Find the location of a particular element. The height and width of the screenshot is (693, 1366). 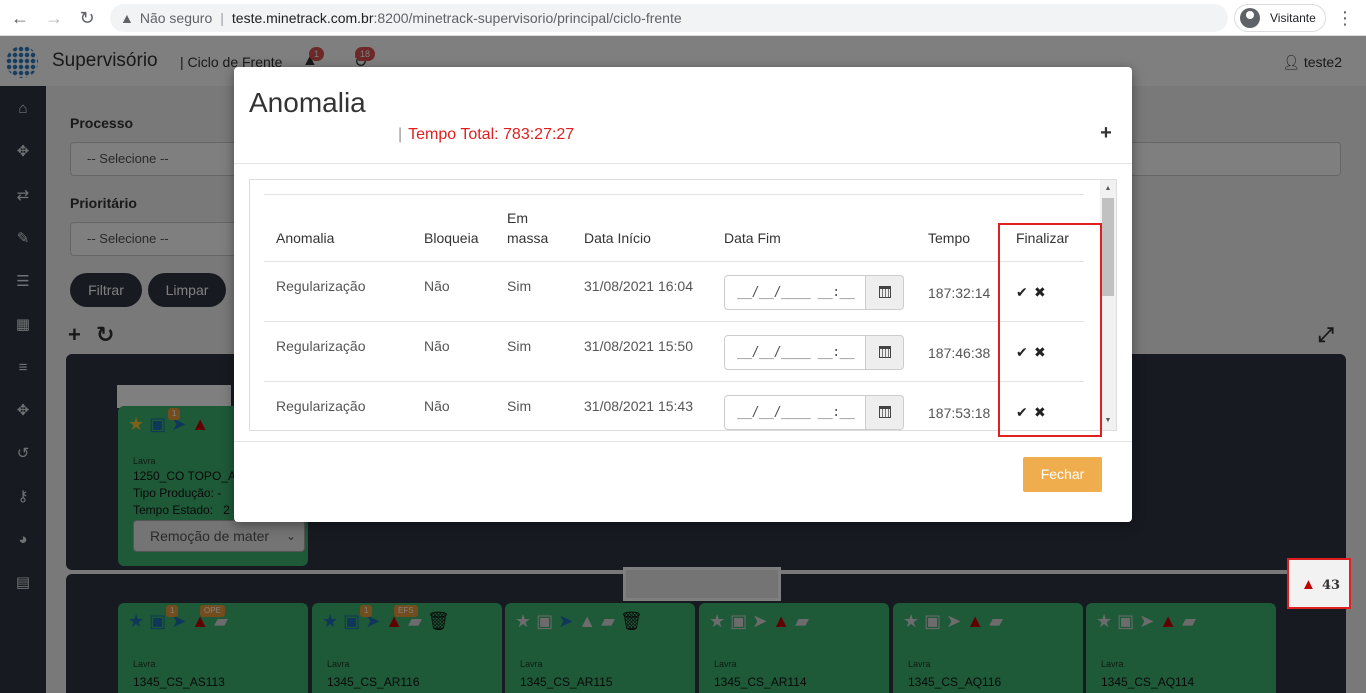

row-tempo: 187:32:14 is located at coordinates (959, 293).